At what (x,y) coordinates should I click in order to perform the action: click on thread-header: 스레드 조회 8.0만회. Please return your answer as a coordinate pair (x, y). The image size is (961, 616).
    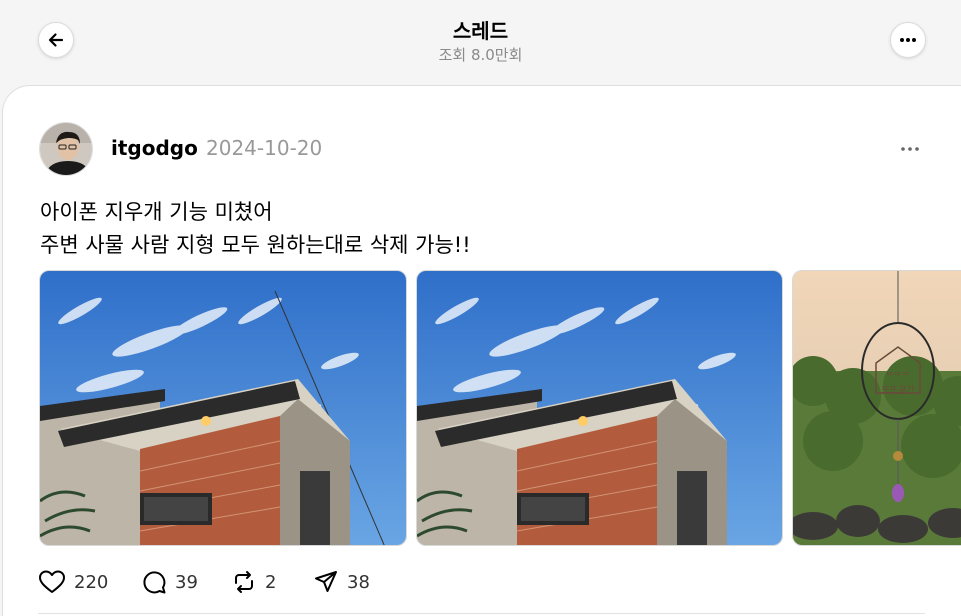
    Looking at the image, I should click on (480, 42).